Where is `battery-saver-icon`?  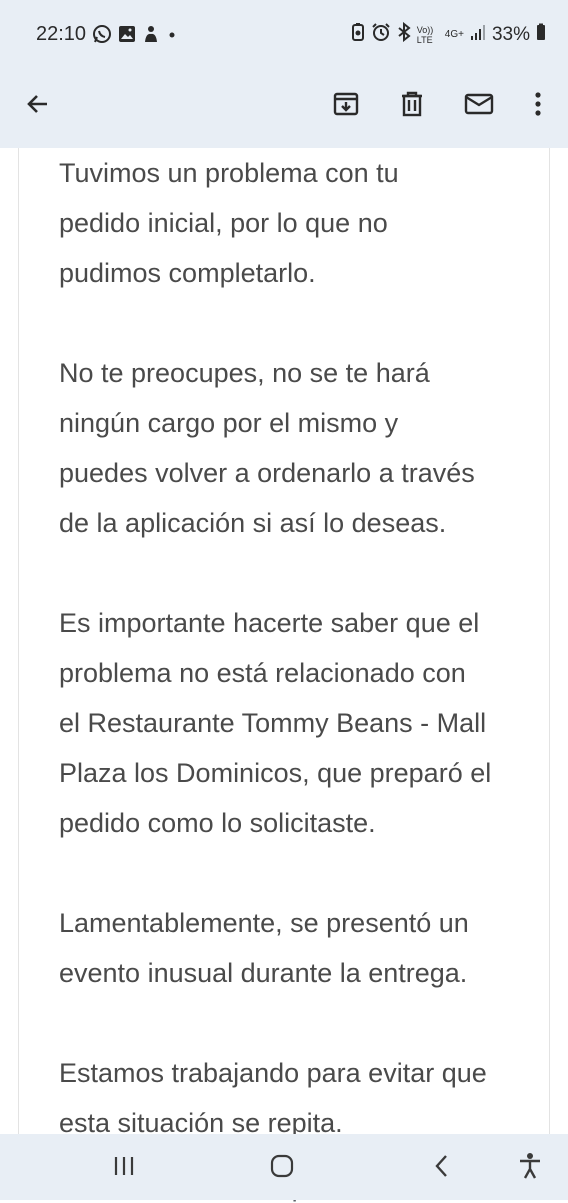
battery-saver-icon is located at coordinates (358, 34).